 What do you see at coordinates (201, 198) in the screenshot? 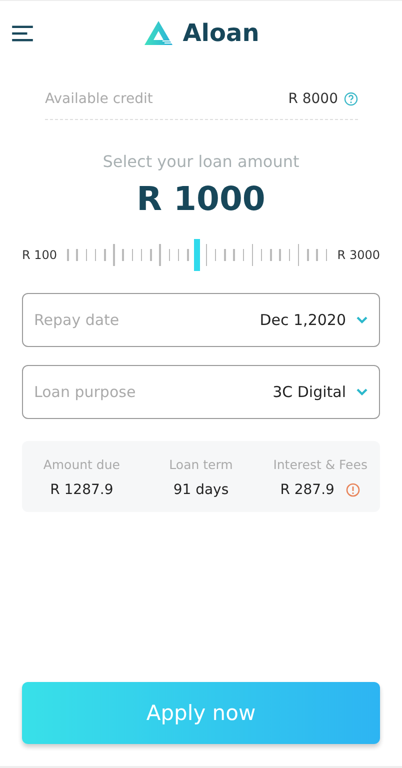
I see `loan-amount: R 1000` at bounding box center [201, 198].